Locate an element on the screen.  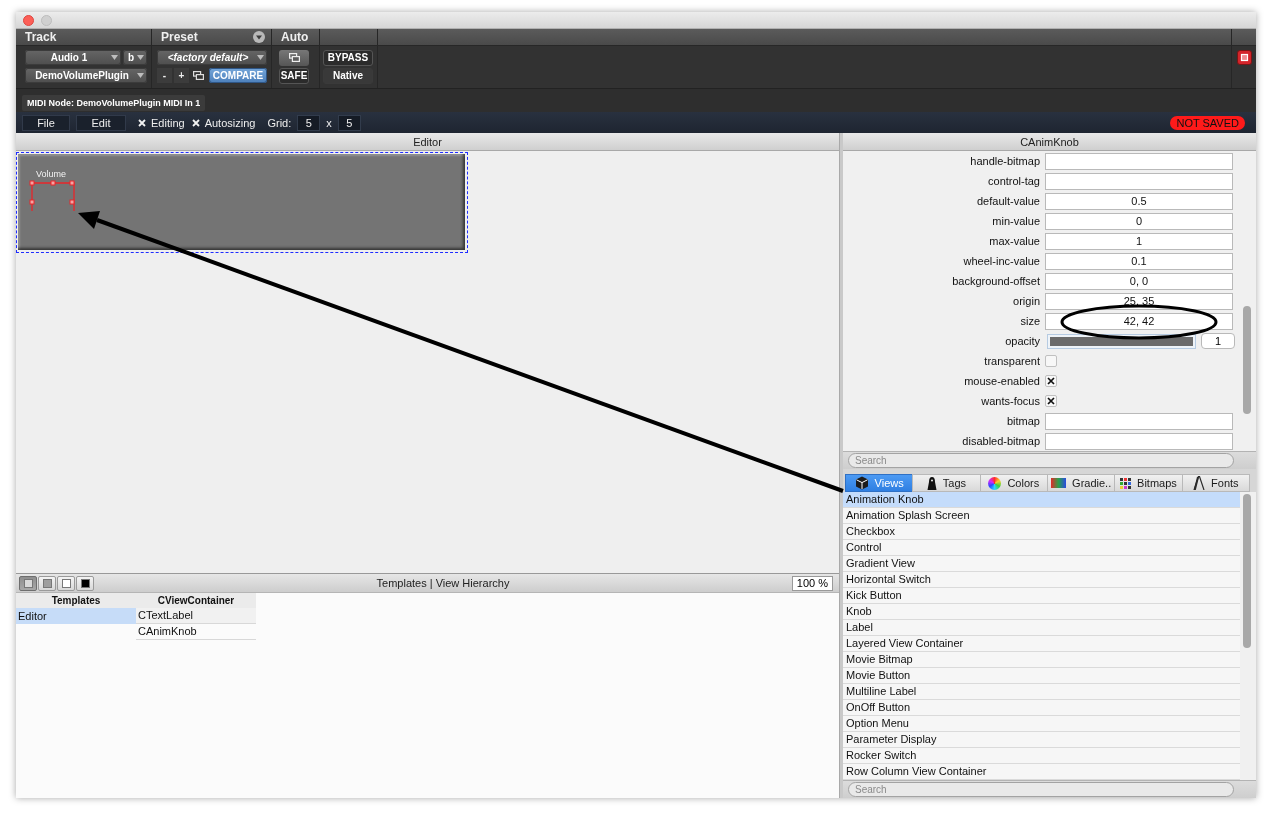
list-item: Rocker Switch is located at coordinates (1041, 756).